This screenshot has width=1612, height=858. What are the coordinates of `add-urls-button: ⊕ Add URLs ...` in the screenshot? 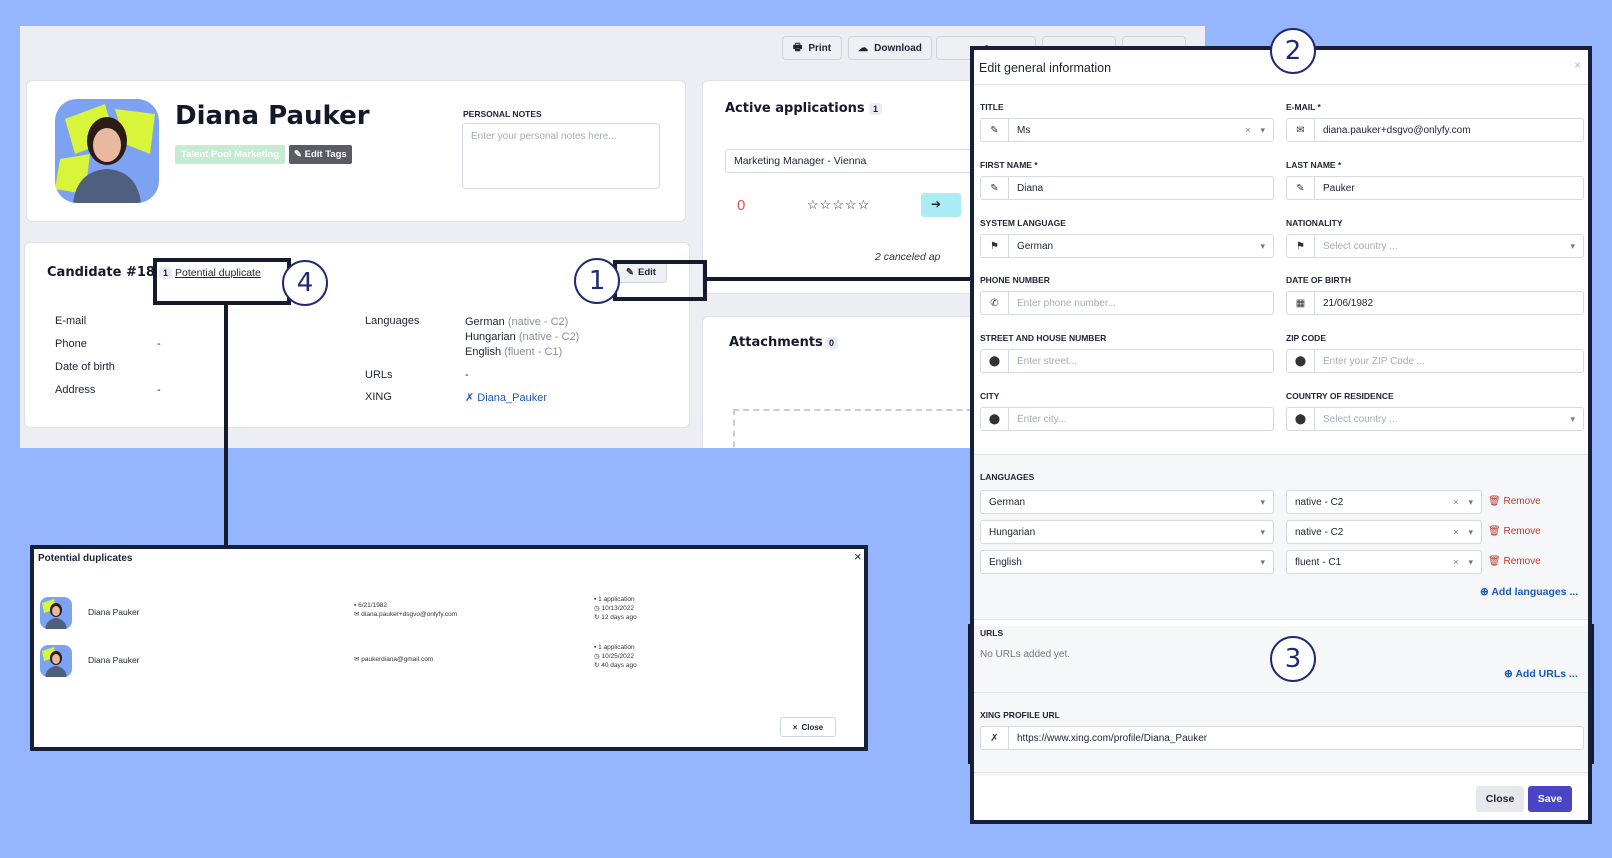 It's located at (1541, 674).